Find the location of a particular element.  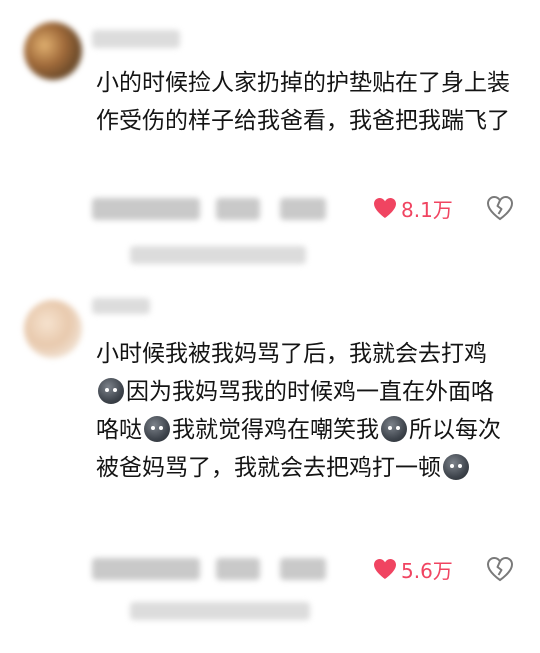

comment-text-part: 小时候我被我妈骂了后，我就会去打鸡 is located at coordinates (291, 354).